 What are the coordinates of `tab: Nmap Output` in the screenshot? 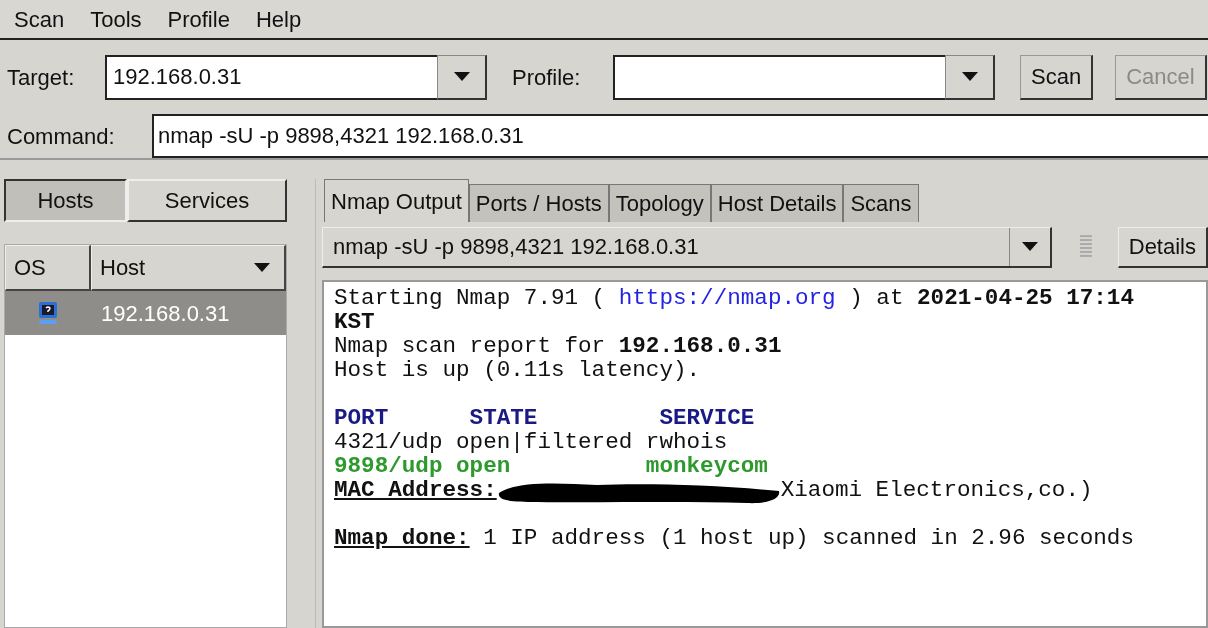 It's located at (396, 200).